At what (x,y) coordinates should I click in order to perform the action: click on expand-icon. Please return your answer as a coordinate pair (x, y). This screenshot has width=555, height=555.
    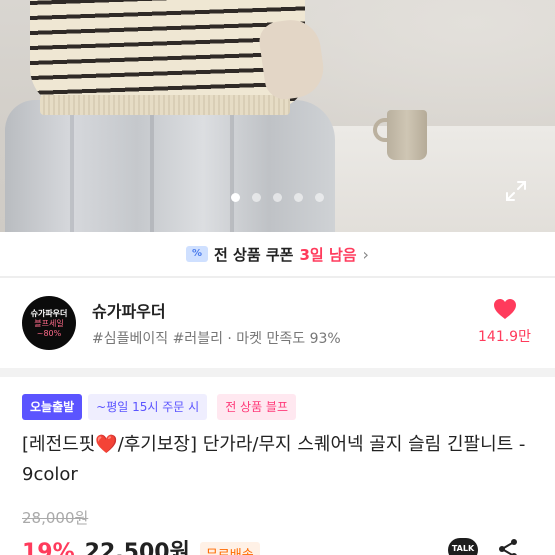
    Looking at the image, I should click on (516, 191).